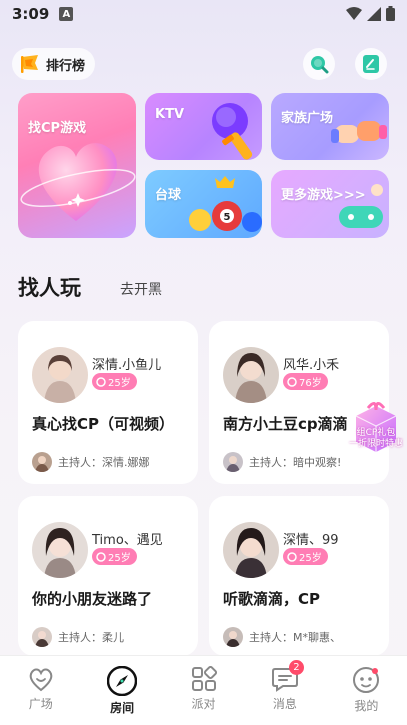 The width and height of the screenshot is (407, 725). Describe the element at coordinates (113, 637) in the screenshot. I see `host-name: 柔儿` at that location.